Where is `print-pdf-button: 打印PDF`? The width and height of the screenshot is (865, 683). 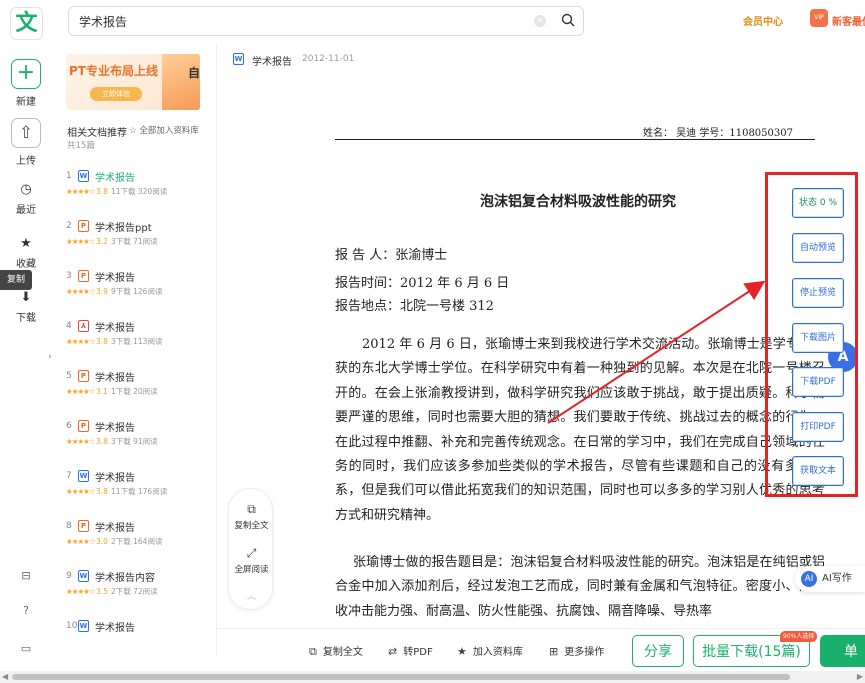
print-pdf-button: 打印PDF is located at coordinates (818, 427).